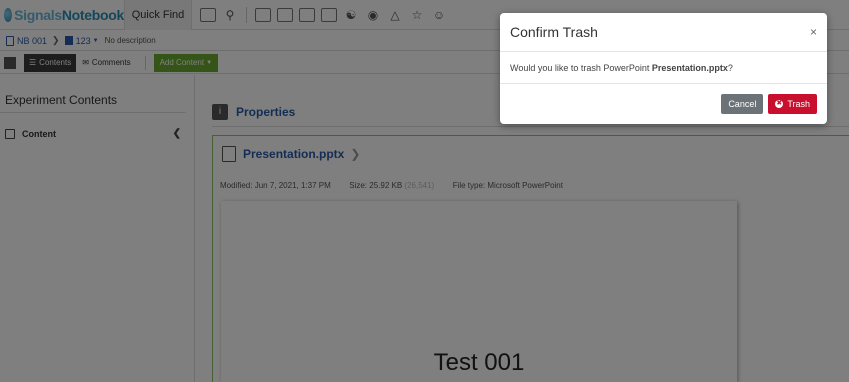  What do you see at coordinates (689, 67) in the screenshot?
I see `dialog-message-filename: Presentation.pptx` at bounding box center [689, 67].